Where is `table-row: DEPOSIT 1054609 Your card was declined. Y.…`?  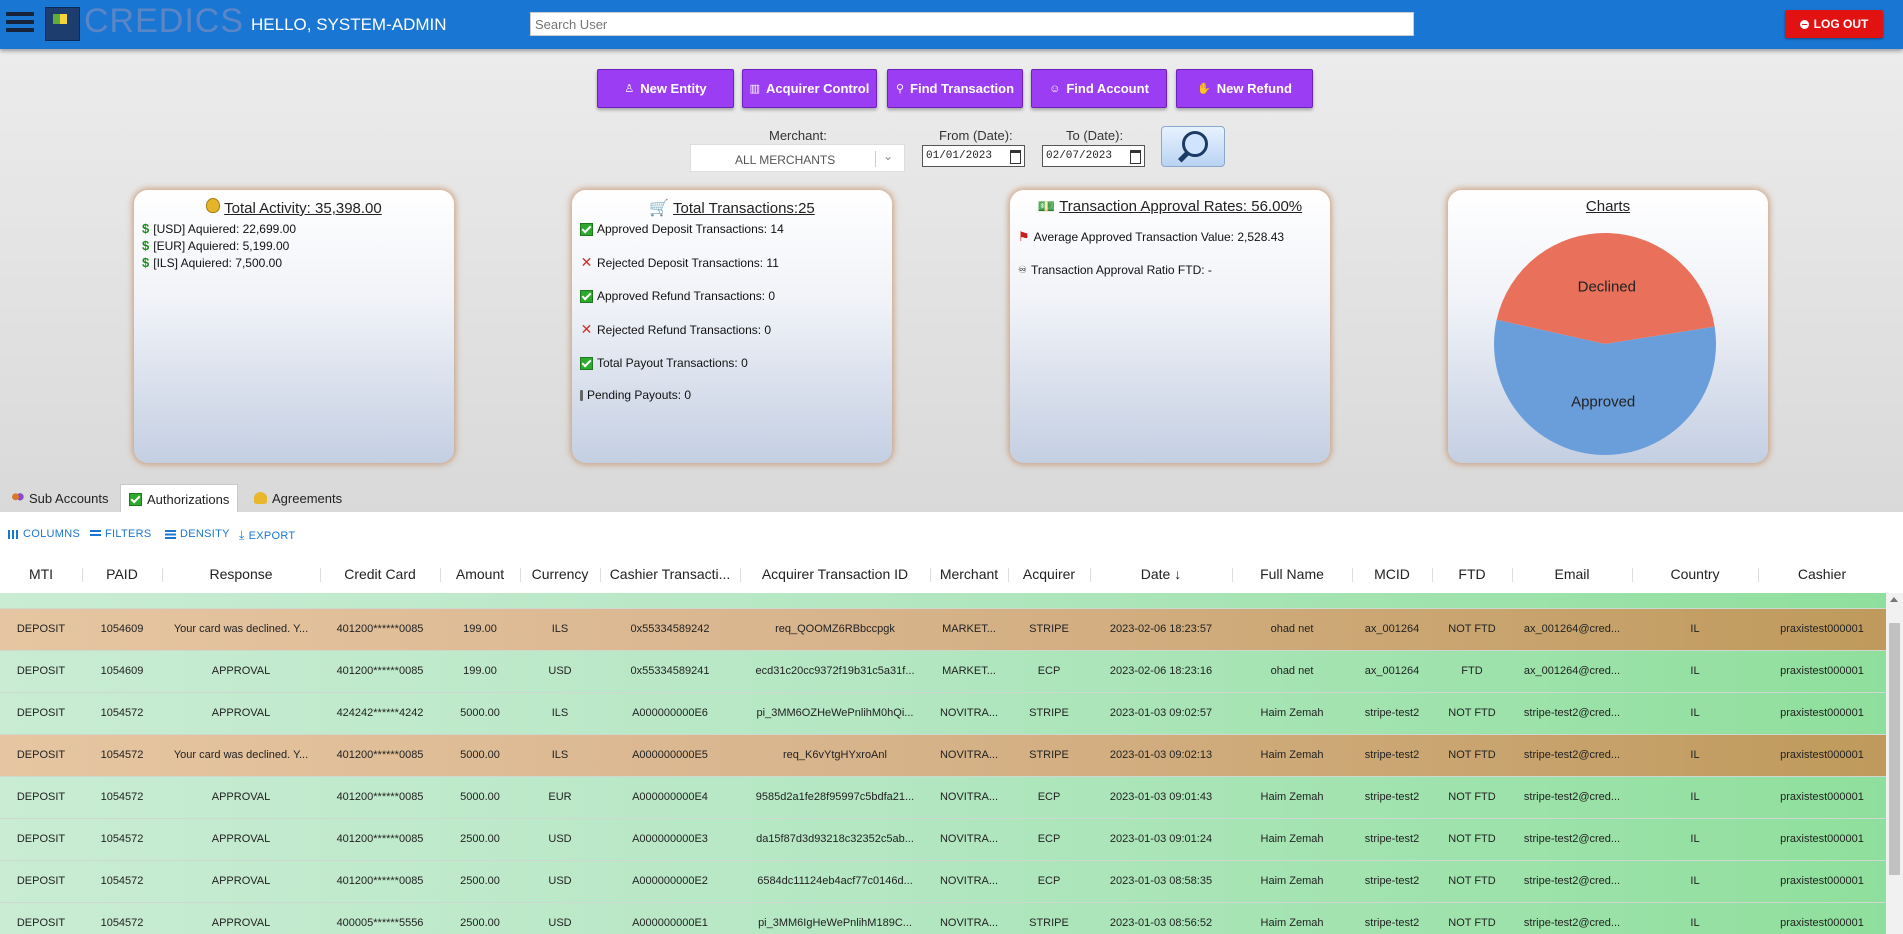
table-row: DEPOSIT 1054609 Your card was declined. Y.… is located at coordinates (943, 630).